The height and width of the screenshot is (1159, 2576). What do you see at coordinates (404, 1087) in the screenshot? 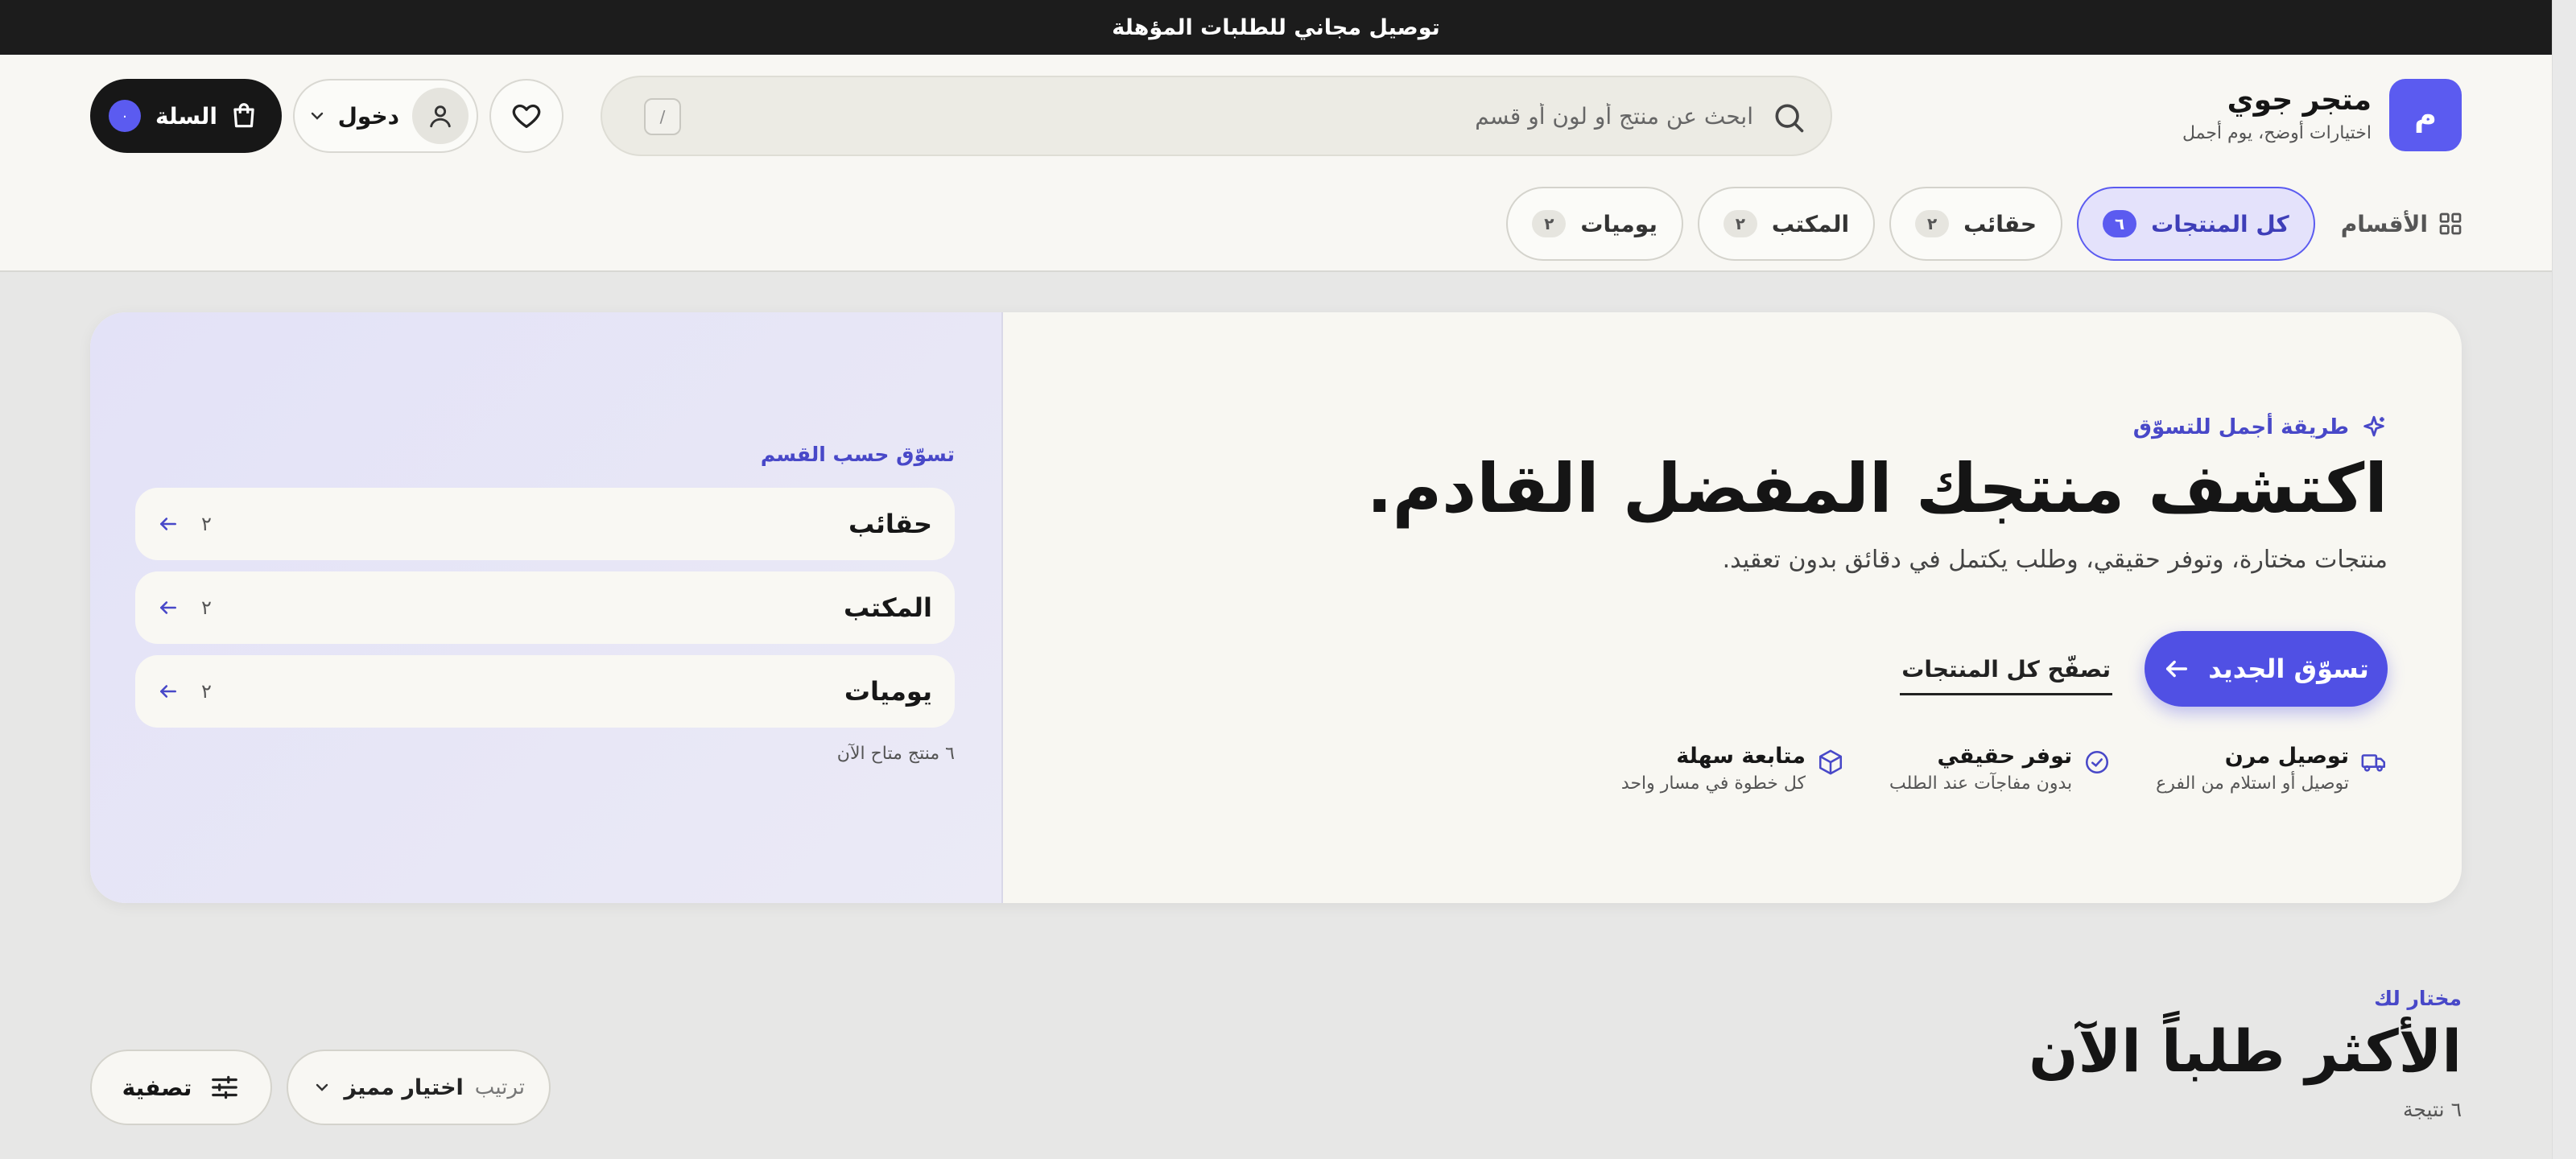
I see `sort-value: اختيار مميز` at bounding box center [404, 1087].